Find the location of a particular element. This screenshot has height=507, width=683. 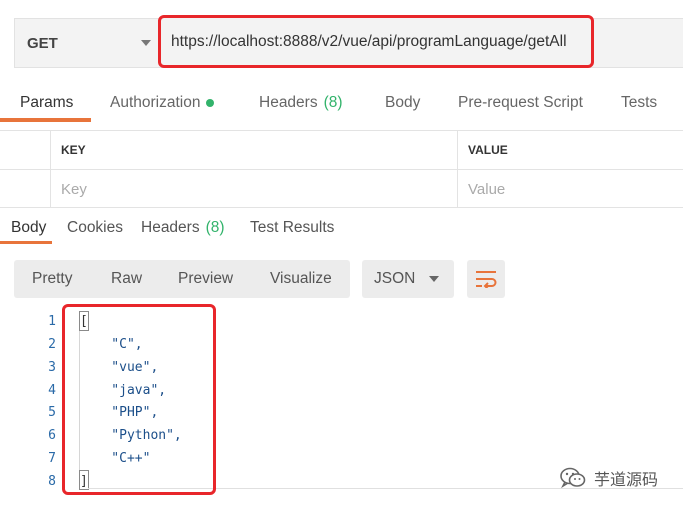

raw-button: Raw is located at coordinates (126, 279).